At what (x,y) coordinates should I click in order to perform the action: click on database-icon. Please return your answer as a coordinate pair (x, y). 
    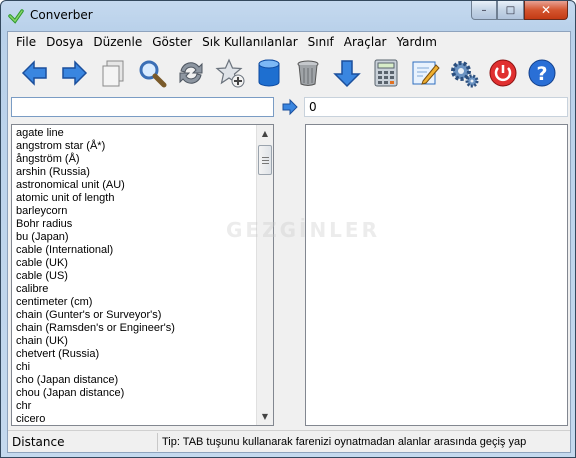
    Looking at the image, I should click on (268, 73).